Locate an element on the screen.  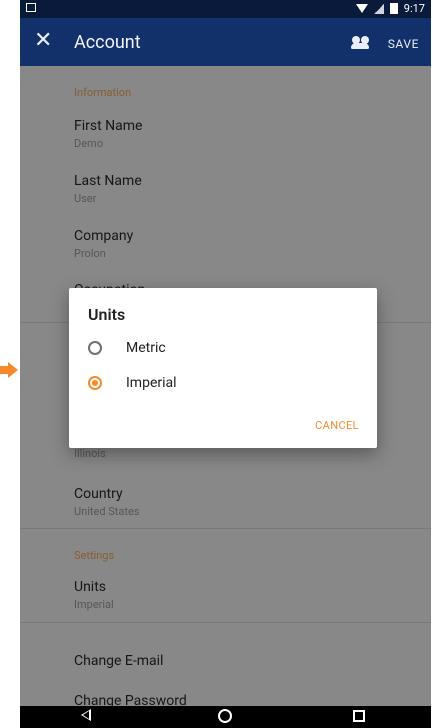
users-icon is located at coordinates (360, 42).